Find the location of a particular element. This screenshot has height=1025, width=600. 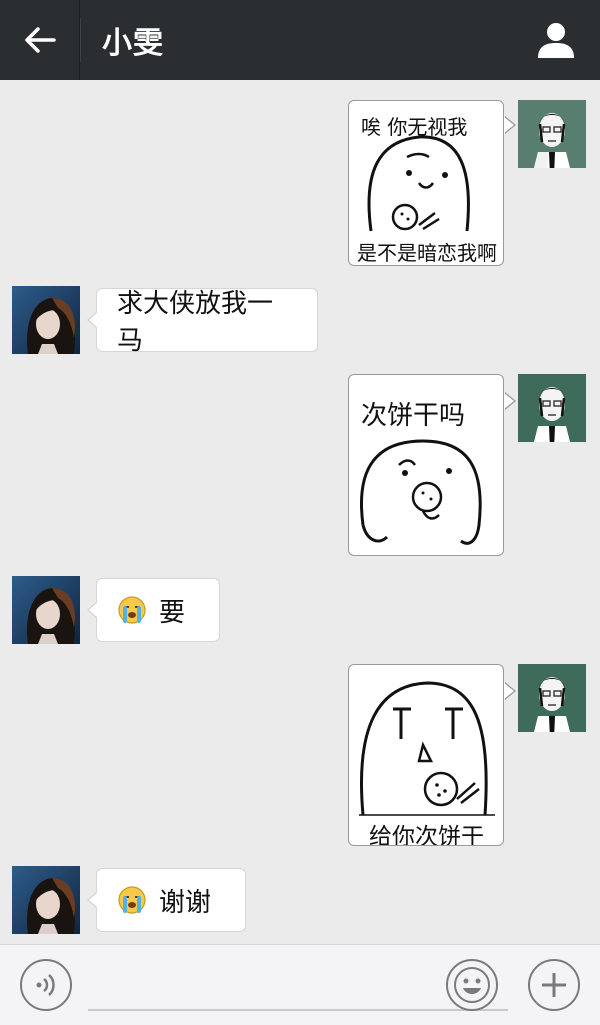

back-arrow-icon is located at coordinates (40, 40).